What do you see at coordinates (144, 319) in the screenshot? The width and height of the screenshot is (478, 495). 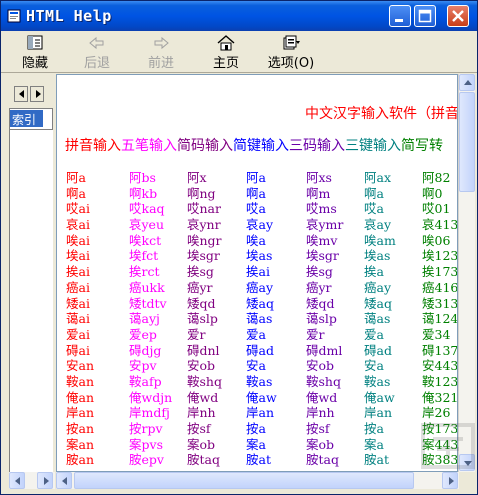 I see `table-cell: 蔼ayj` at bounding box center [144, 319].